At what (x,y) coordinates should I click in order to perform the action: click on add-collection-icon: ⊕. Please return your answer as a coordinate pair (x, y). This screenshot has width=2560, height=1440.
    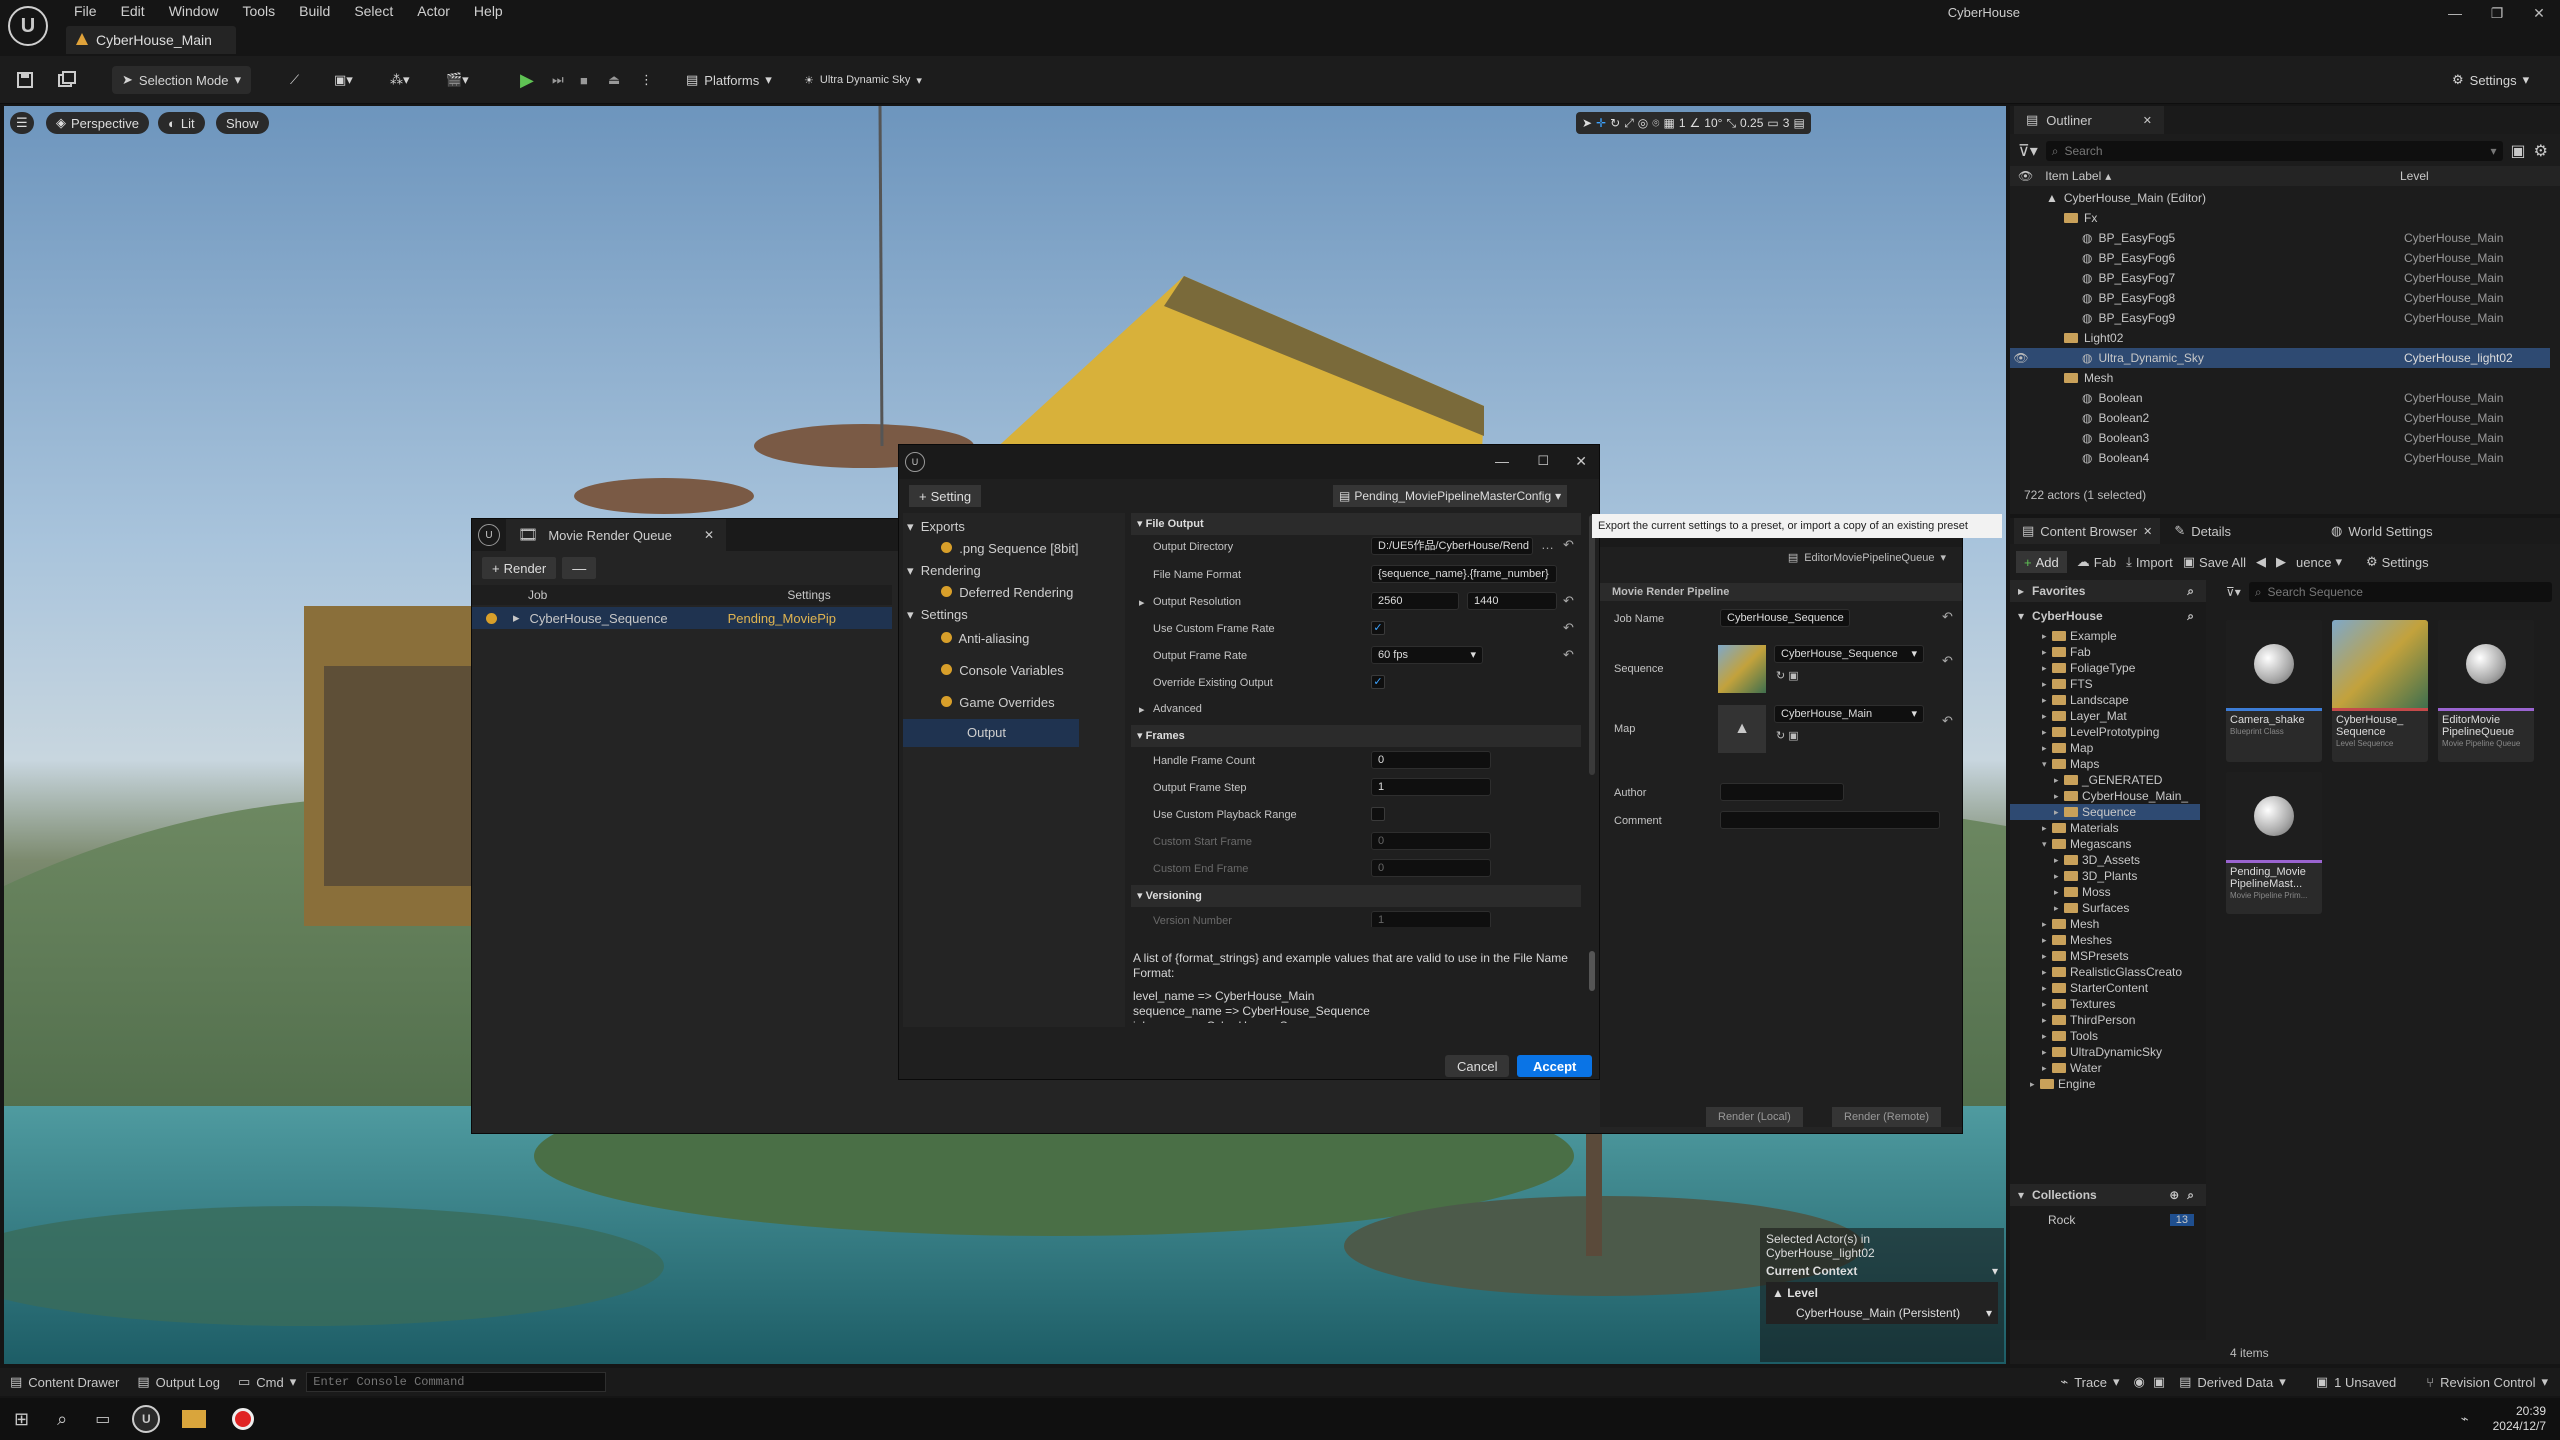
    Looking at the image, I should click on (2174, 1195).